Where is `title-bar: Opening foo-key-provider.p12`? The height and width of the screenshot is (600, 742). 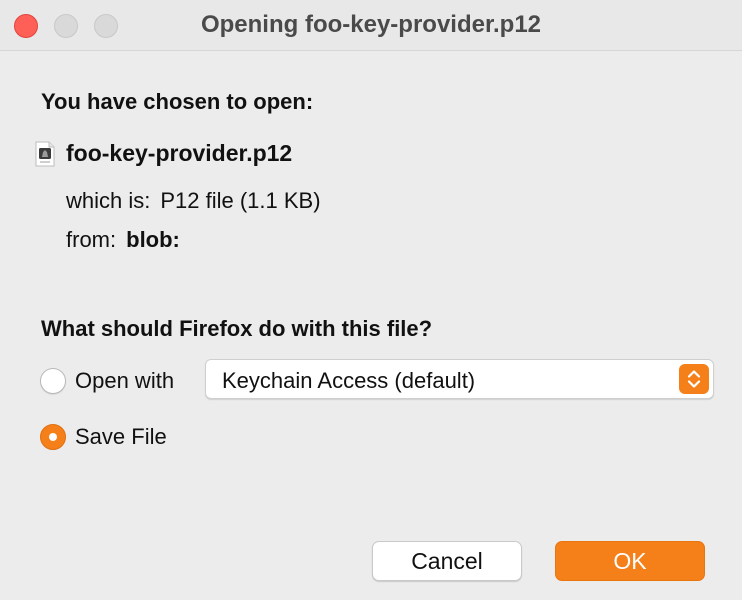 title-bar: Opening foo-key-provider.p12 is located at coordinates (371, 25).